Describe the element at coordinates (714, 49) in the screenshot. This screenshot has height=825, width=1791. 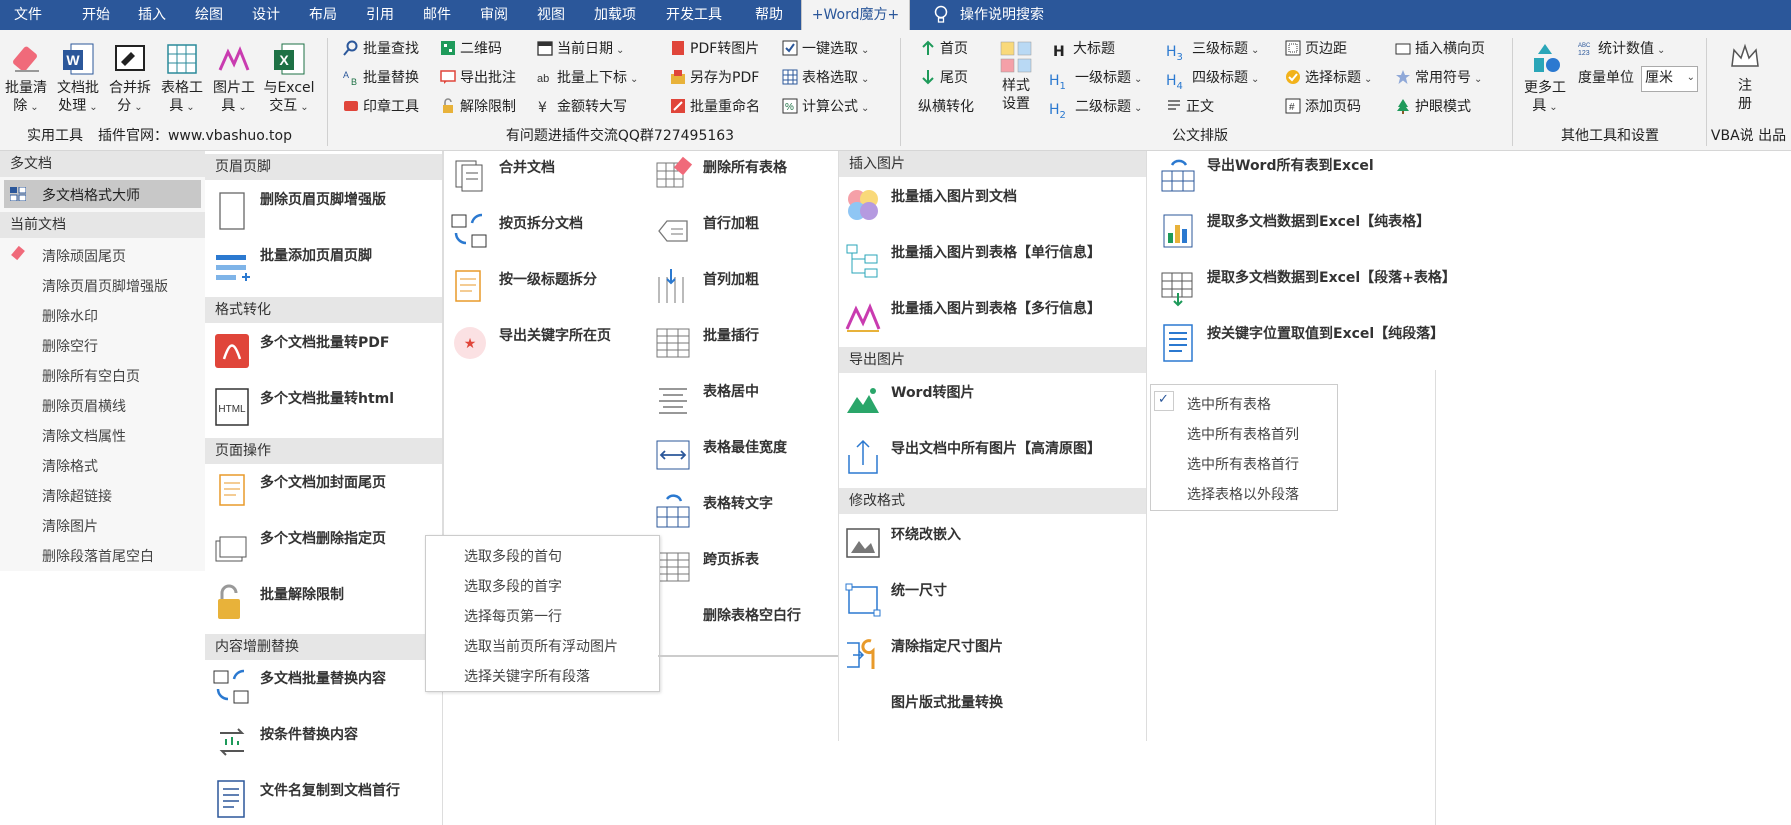
I see `pdf-to-image-button: PDF转图片` at that location.